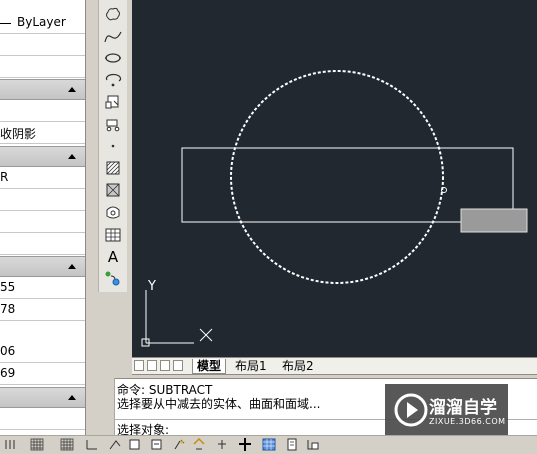 The height and width of the screenshot is (454, 537). I want to click on transparency-icon, so click(222, 444).